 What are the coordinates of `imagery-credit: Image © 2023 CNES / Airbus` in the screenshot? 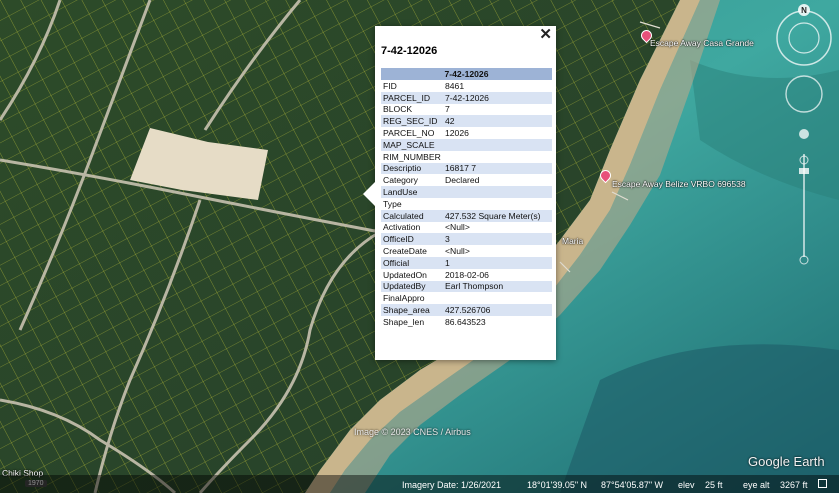 It's located at (412, 432).